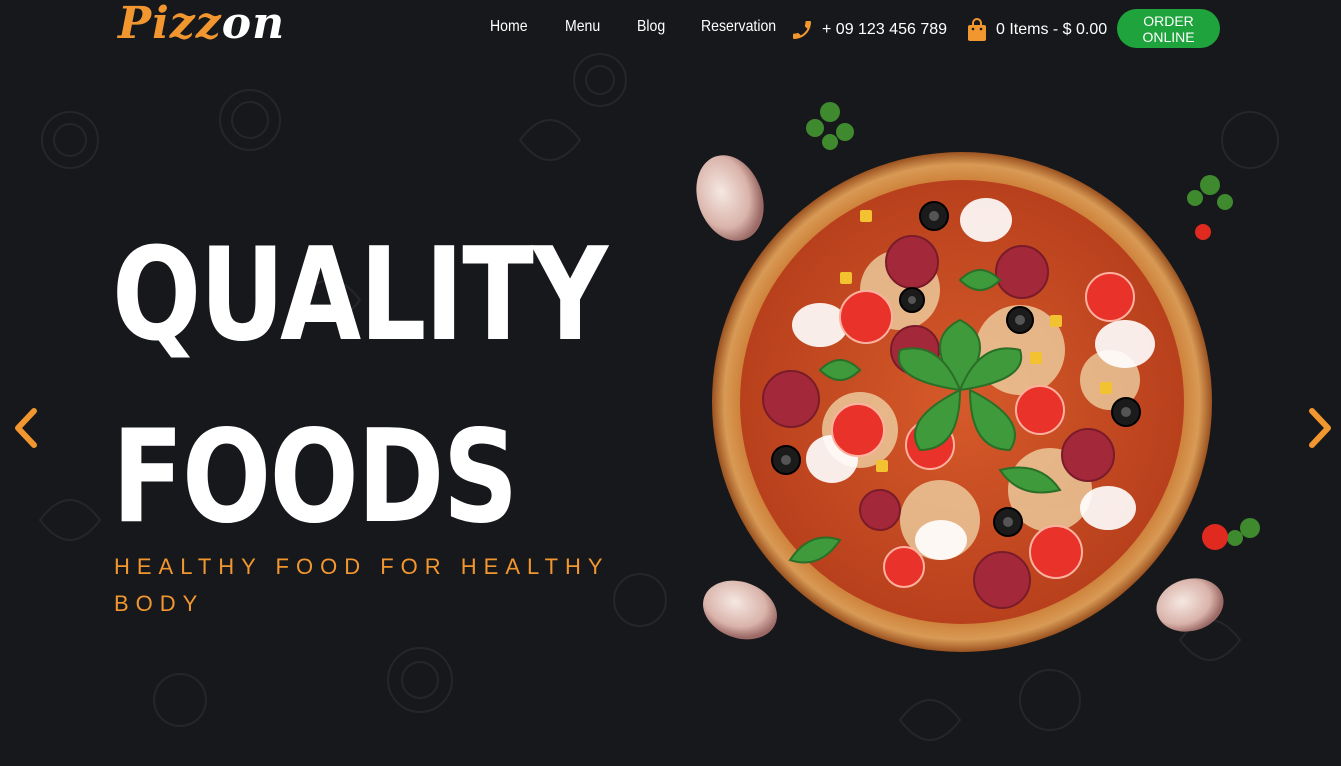  Describe the element at coordinates (509, 27) in the screenshot. I see `nav-home: Home` at that location.